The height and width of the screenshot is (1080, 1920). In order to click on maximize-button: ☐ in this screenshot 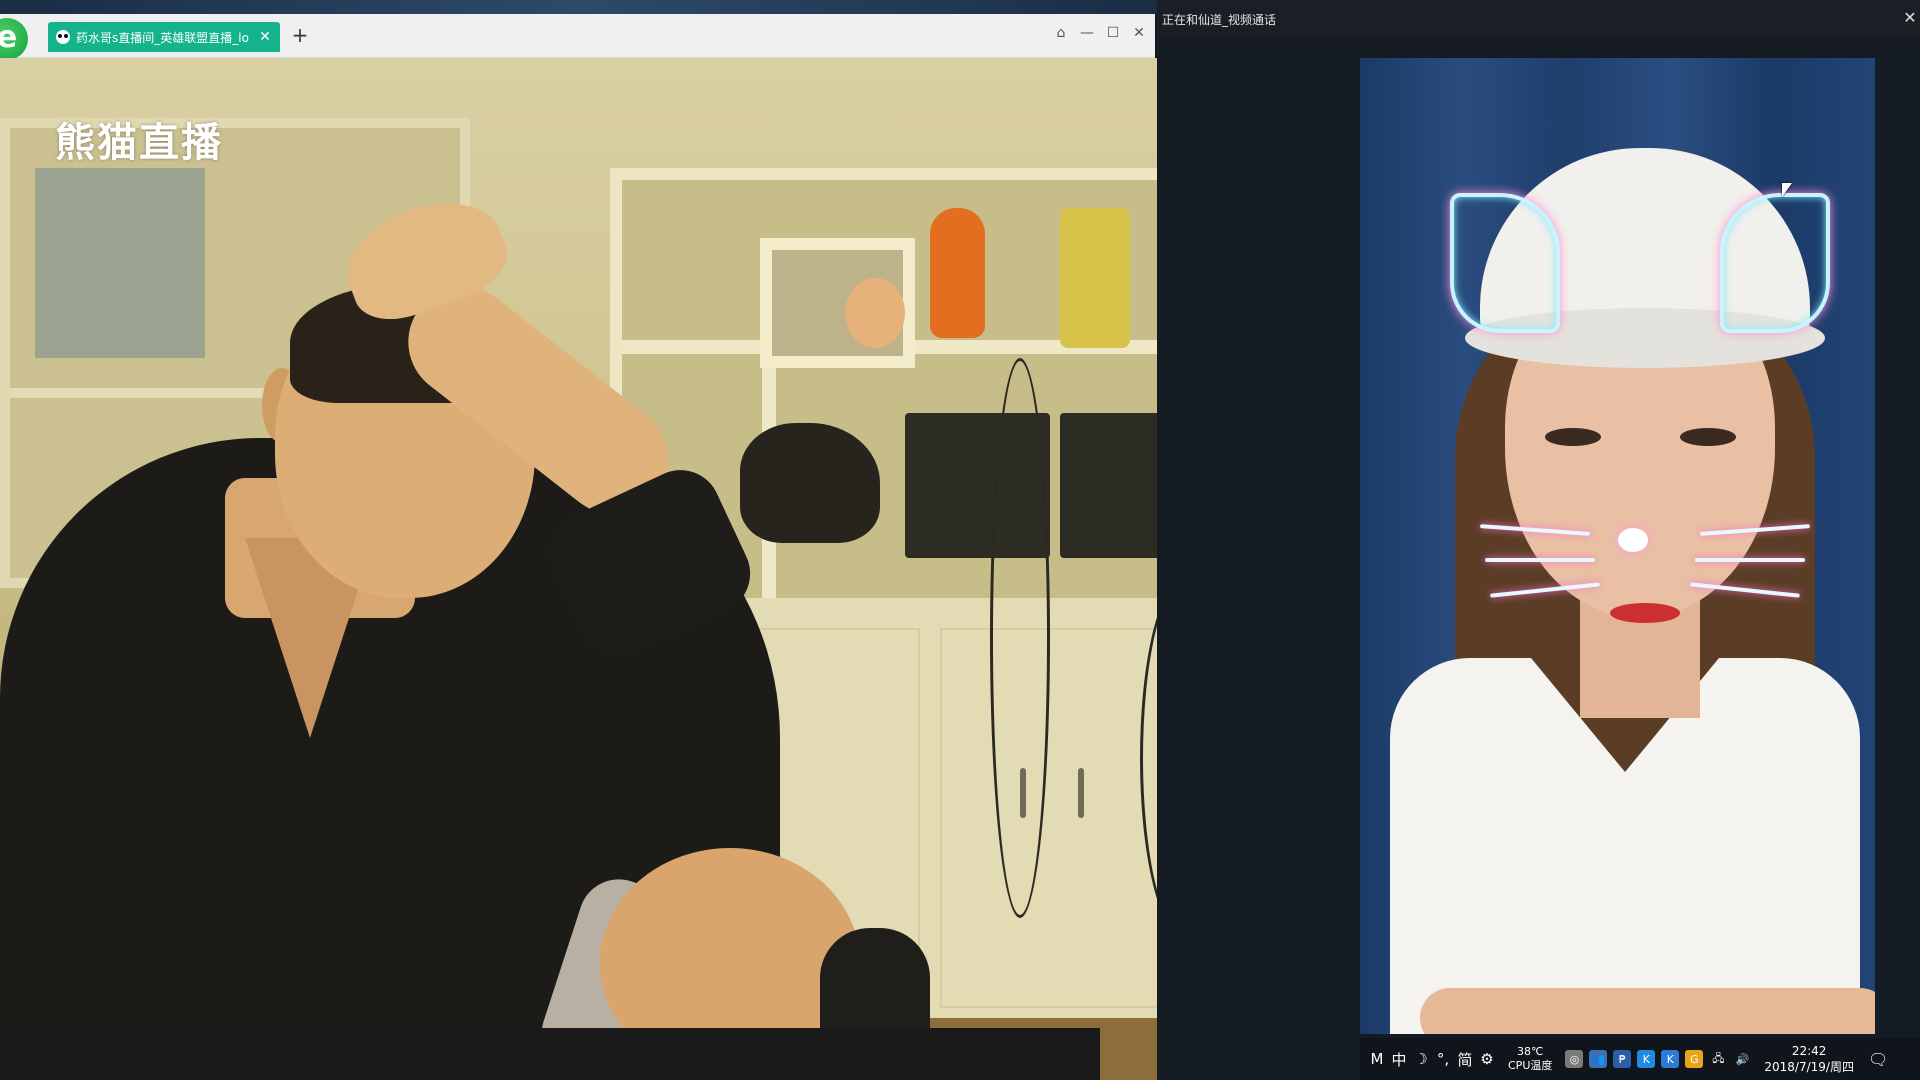, I will do `click(1113, 33)`.